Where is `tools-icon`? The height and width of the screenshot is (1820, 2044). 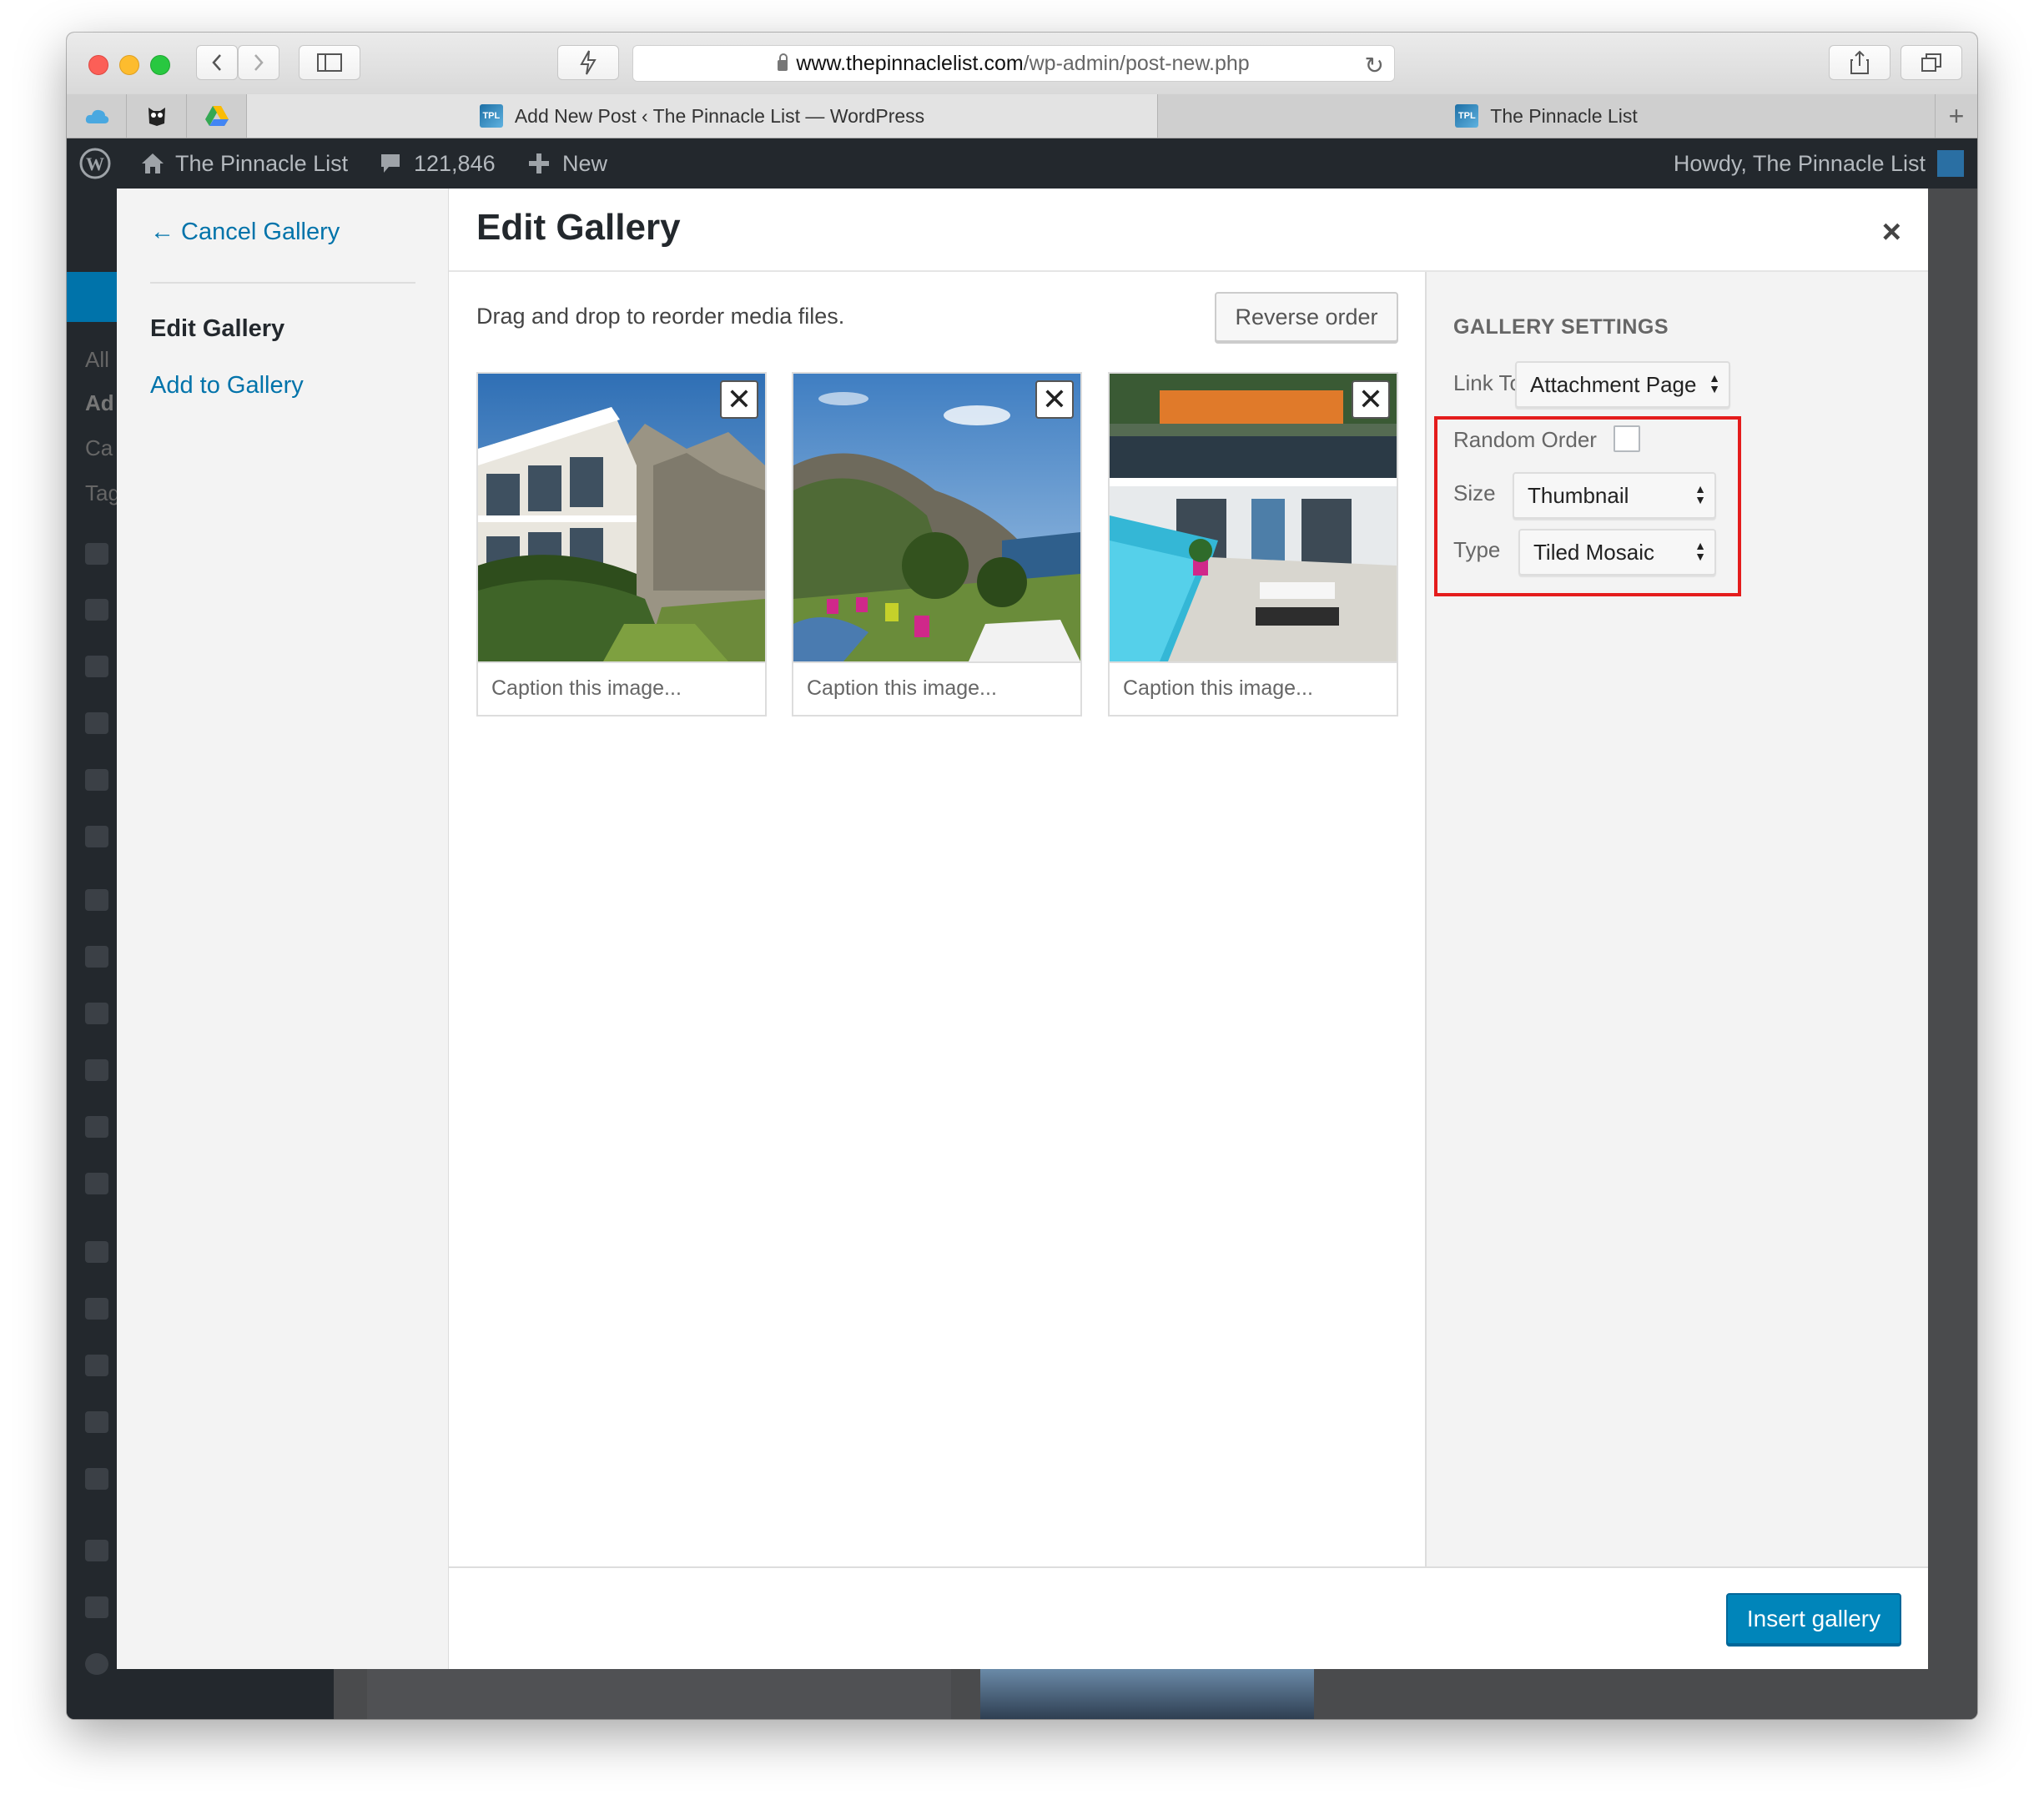 tools-icon is located at coordinates (96, 1422).